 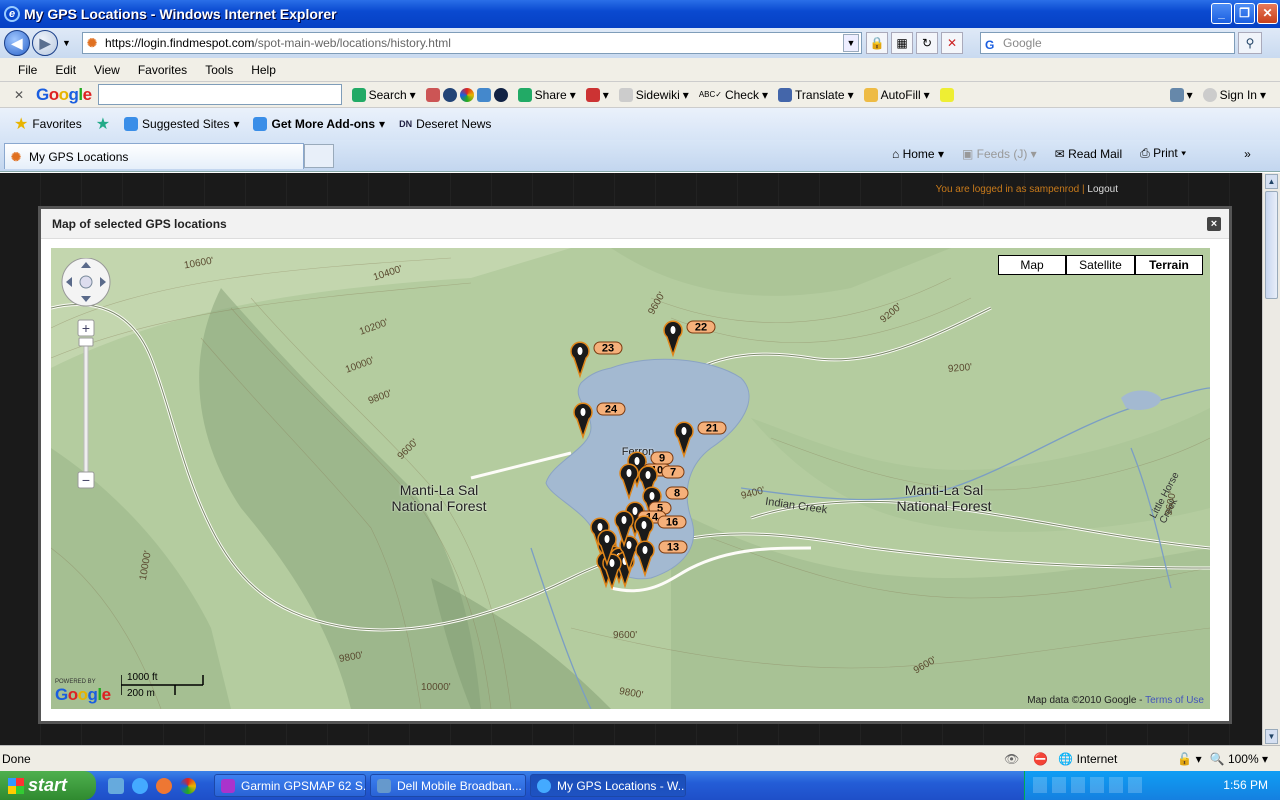 I want to click on share-icon, so click(x=524, y=94).